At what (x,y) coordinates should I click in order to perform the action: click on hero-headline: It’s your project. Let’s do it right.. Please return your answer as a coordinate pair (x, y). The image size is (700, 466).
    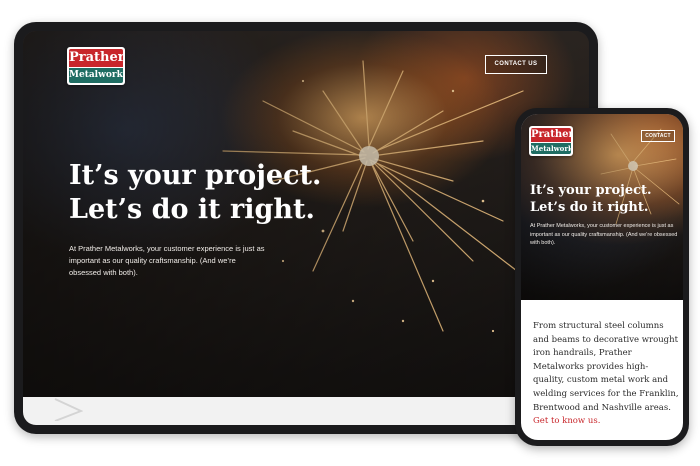
    Looking at the image, I should click on (219, 193).